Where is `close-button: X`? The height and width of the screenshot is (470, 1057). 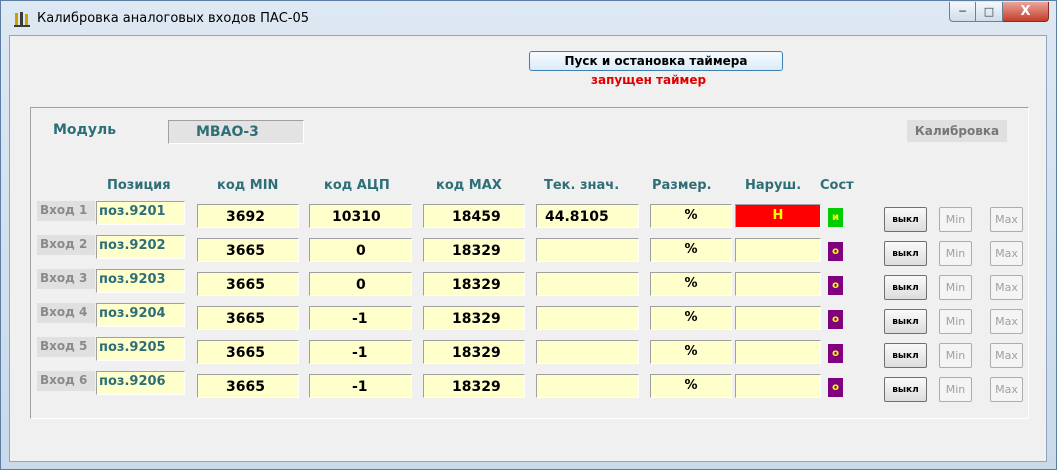
close-button: X is located at coordinates (1026, 12).